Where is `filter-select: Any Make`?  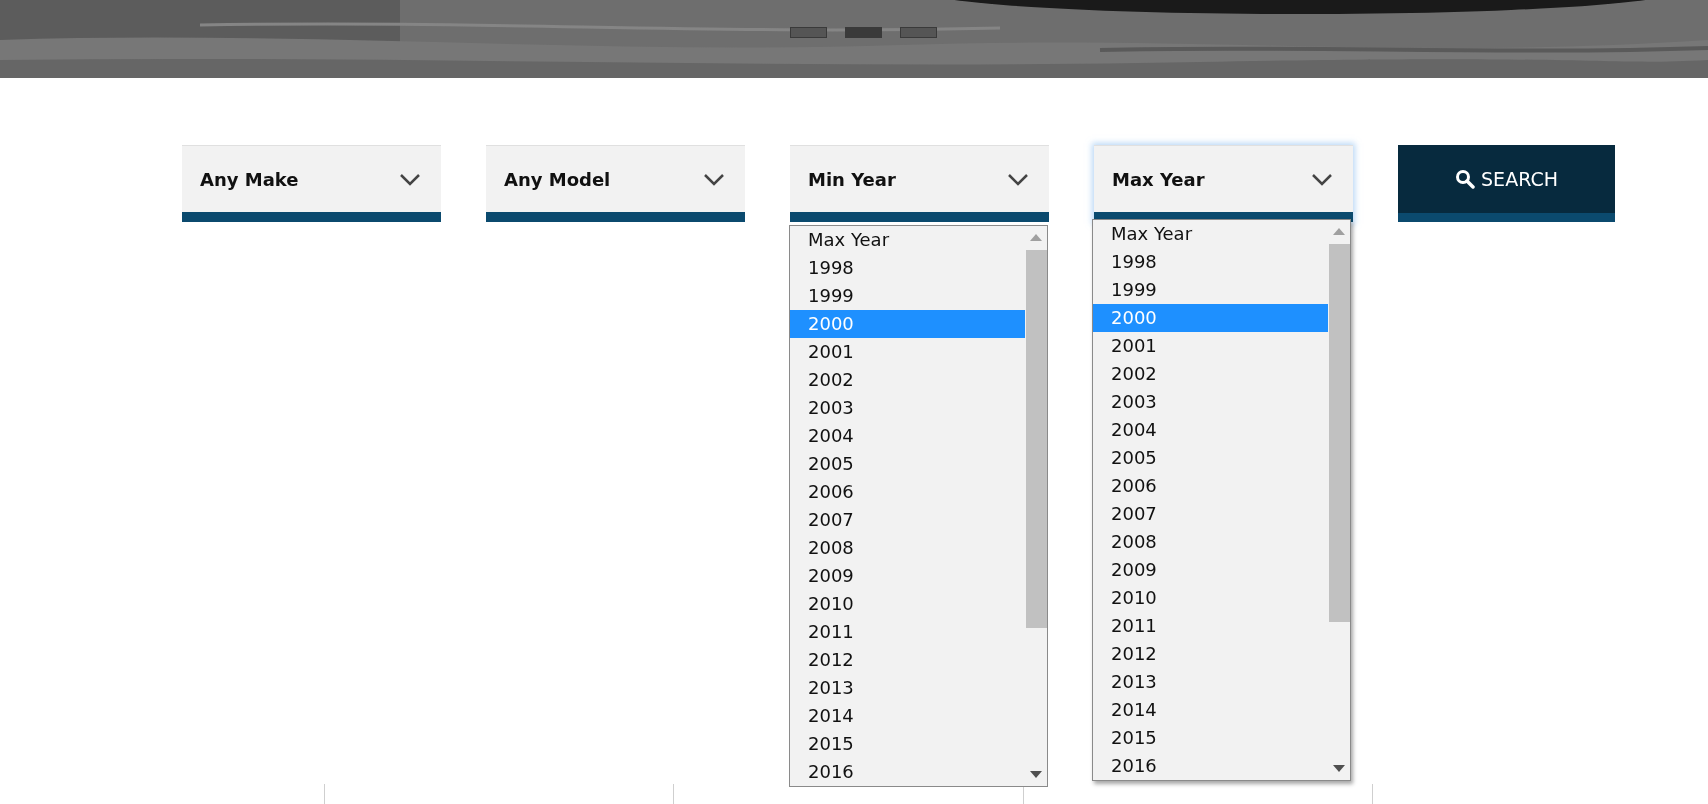
filter-select: Any Make is located at coordinates (311, 183).